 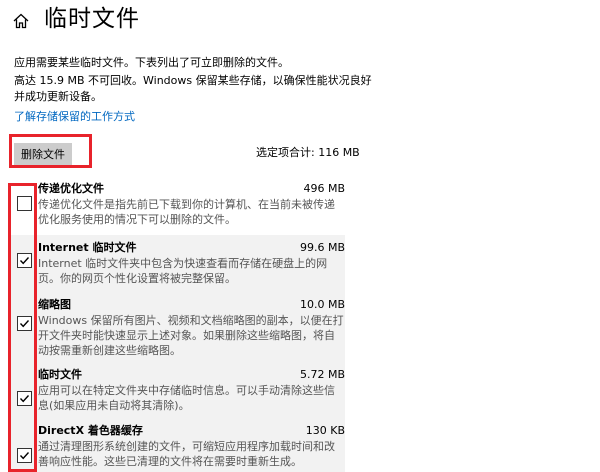 What do you see at coordinates (74, 117) in the screenshot?
I see `learn-reserved-storage-link: 了解存储保留的工作方式` at bounding box center [74, 117].